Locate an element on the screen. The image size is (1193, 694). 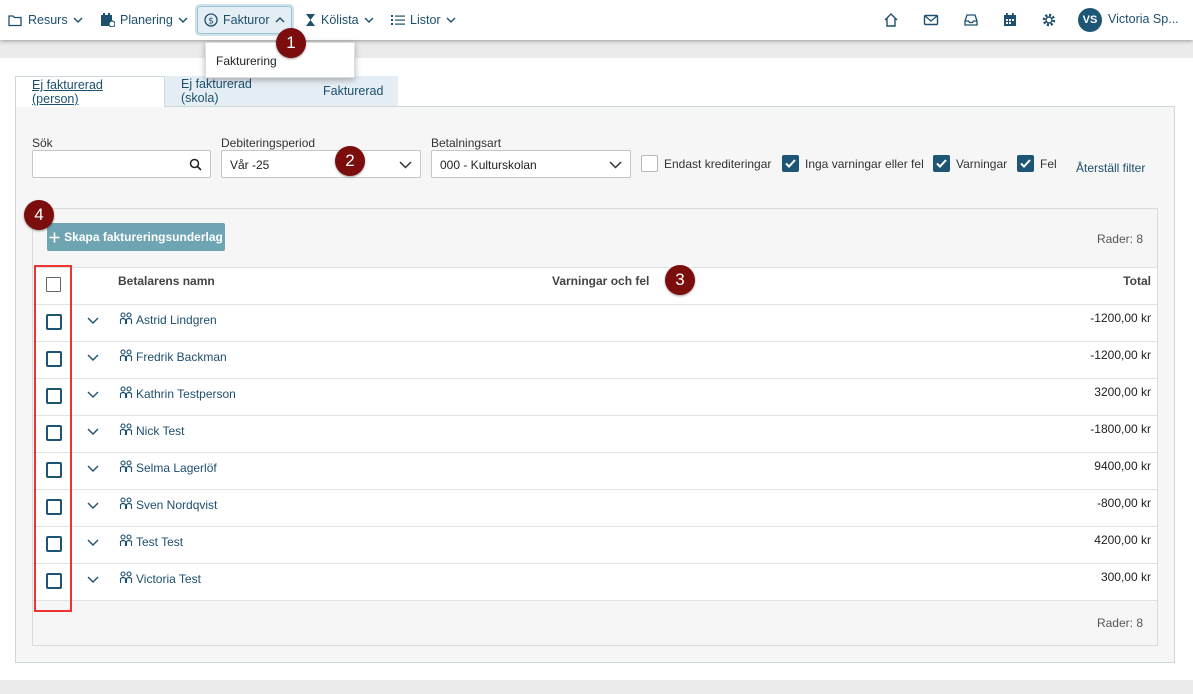
payer-name-link: Fredrik Backman is located at coordinates (181, 357).